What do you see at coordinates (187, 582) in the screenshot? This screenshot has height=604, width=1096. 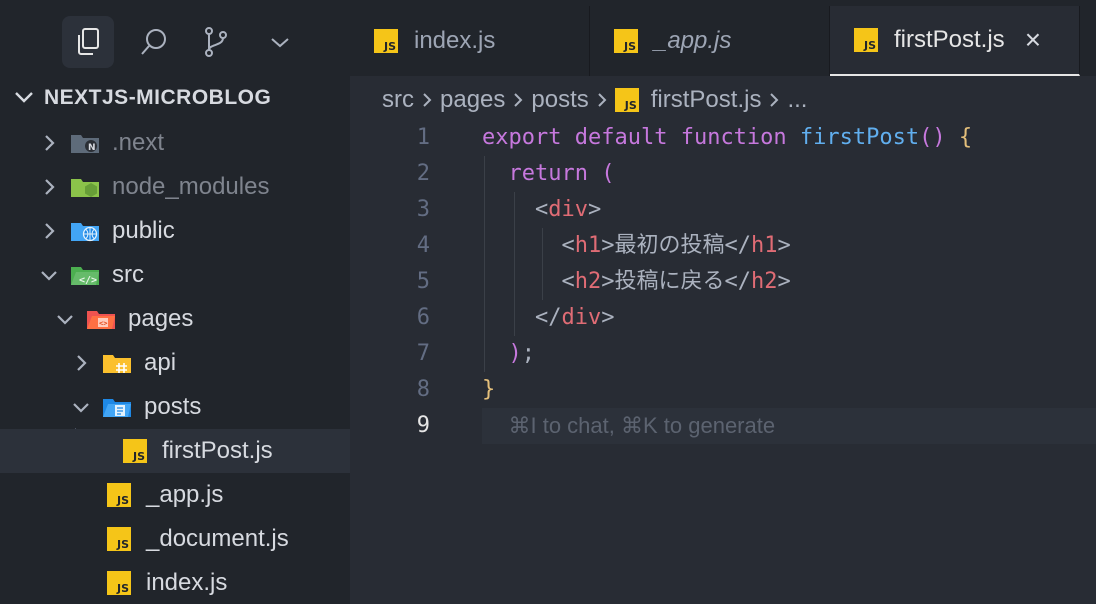 I see `tree-item-label: index.js` at bounding box center [187, 582].